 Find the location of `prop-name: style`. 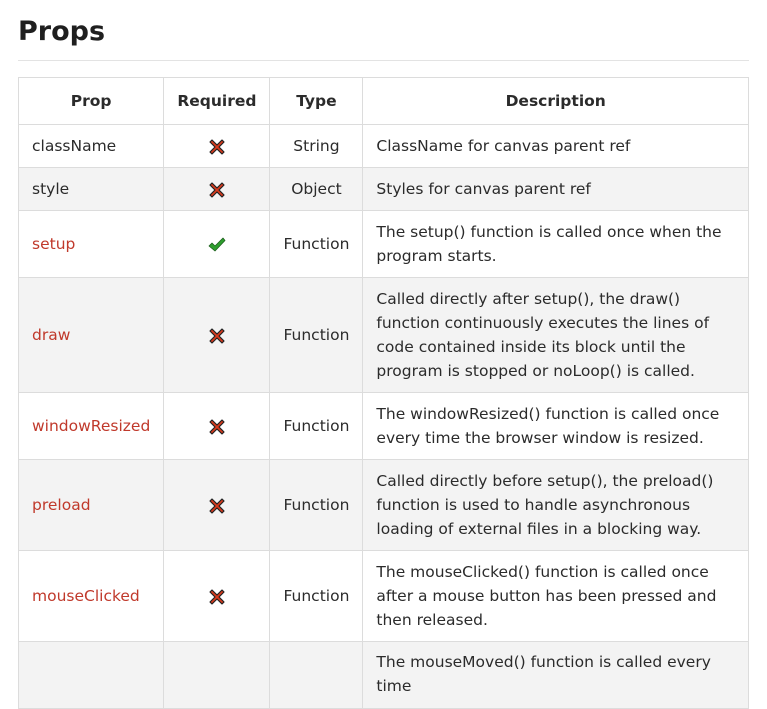

prop-name: style is located at coordinates (91, 189).